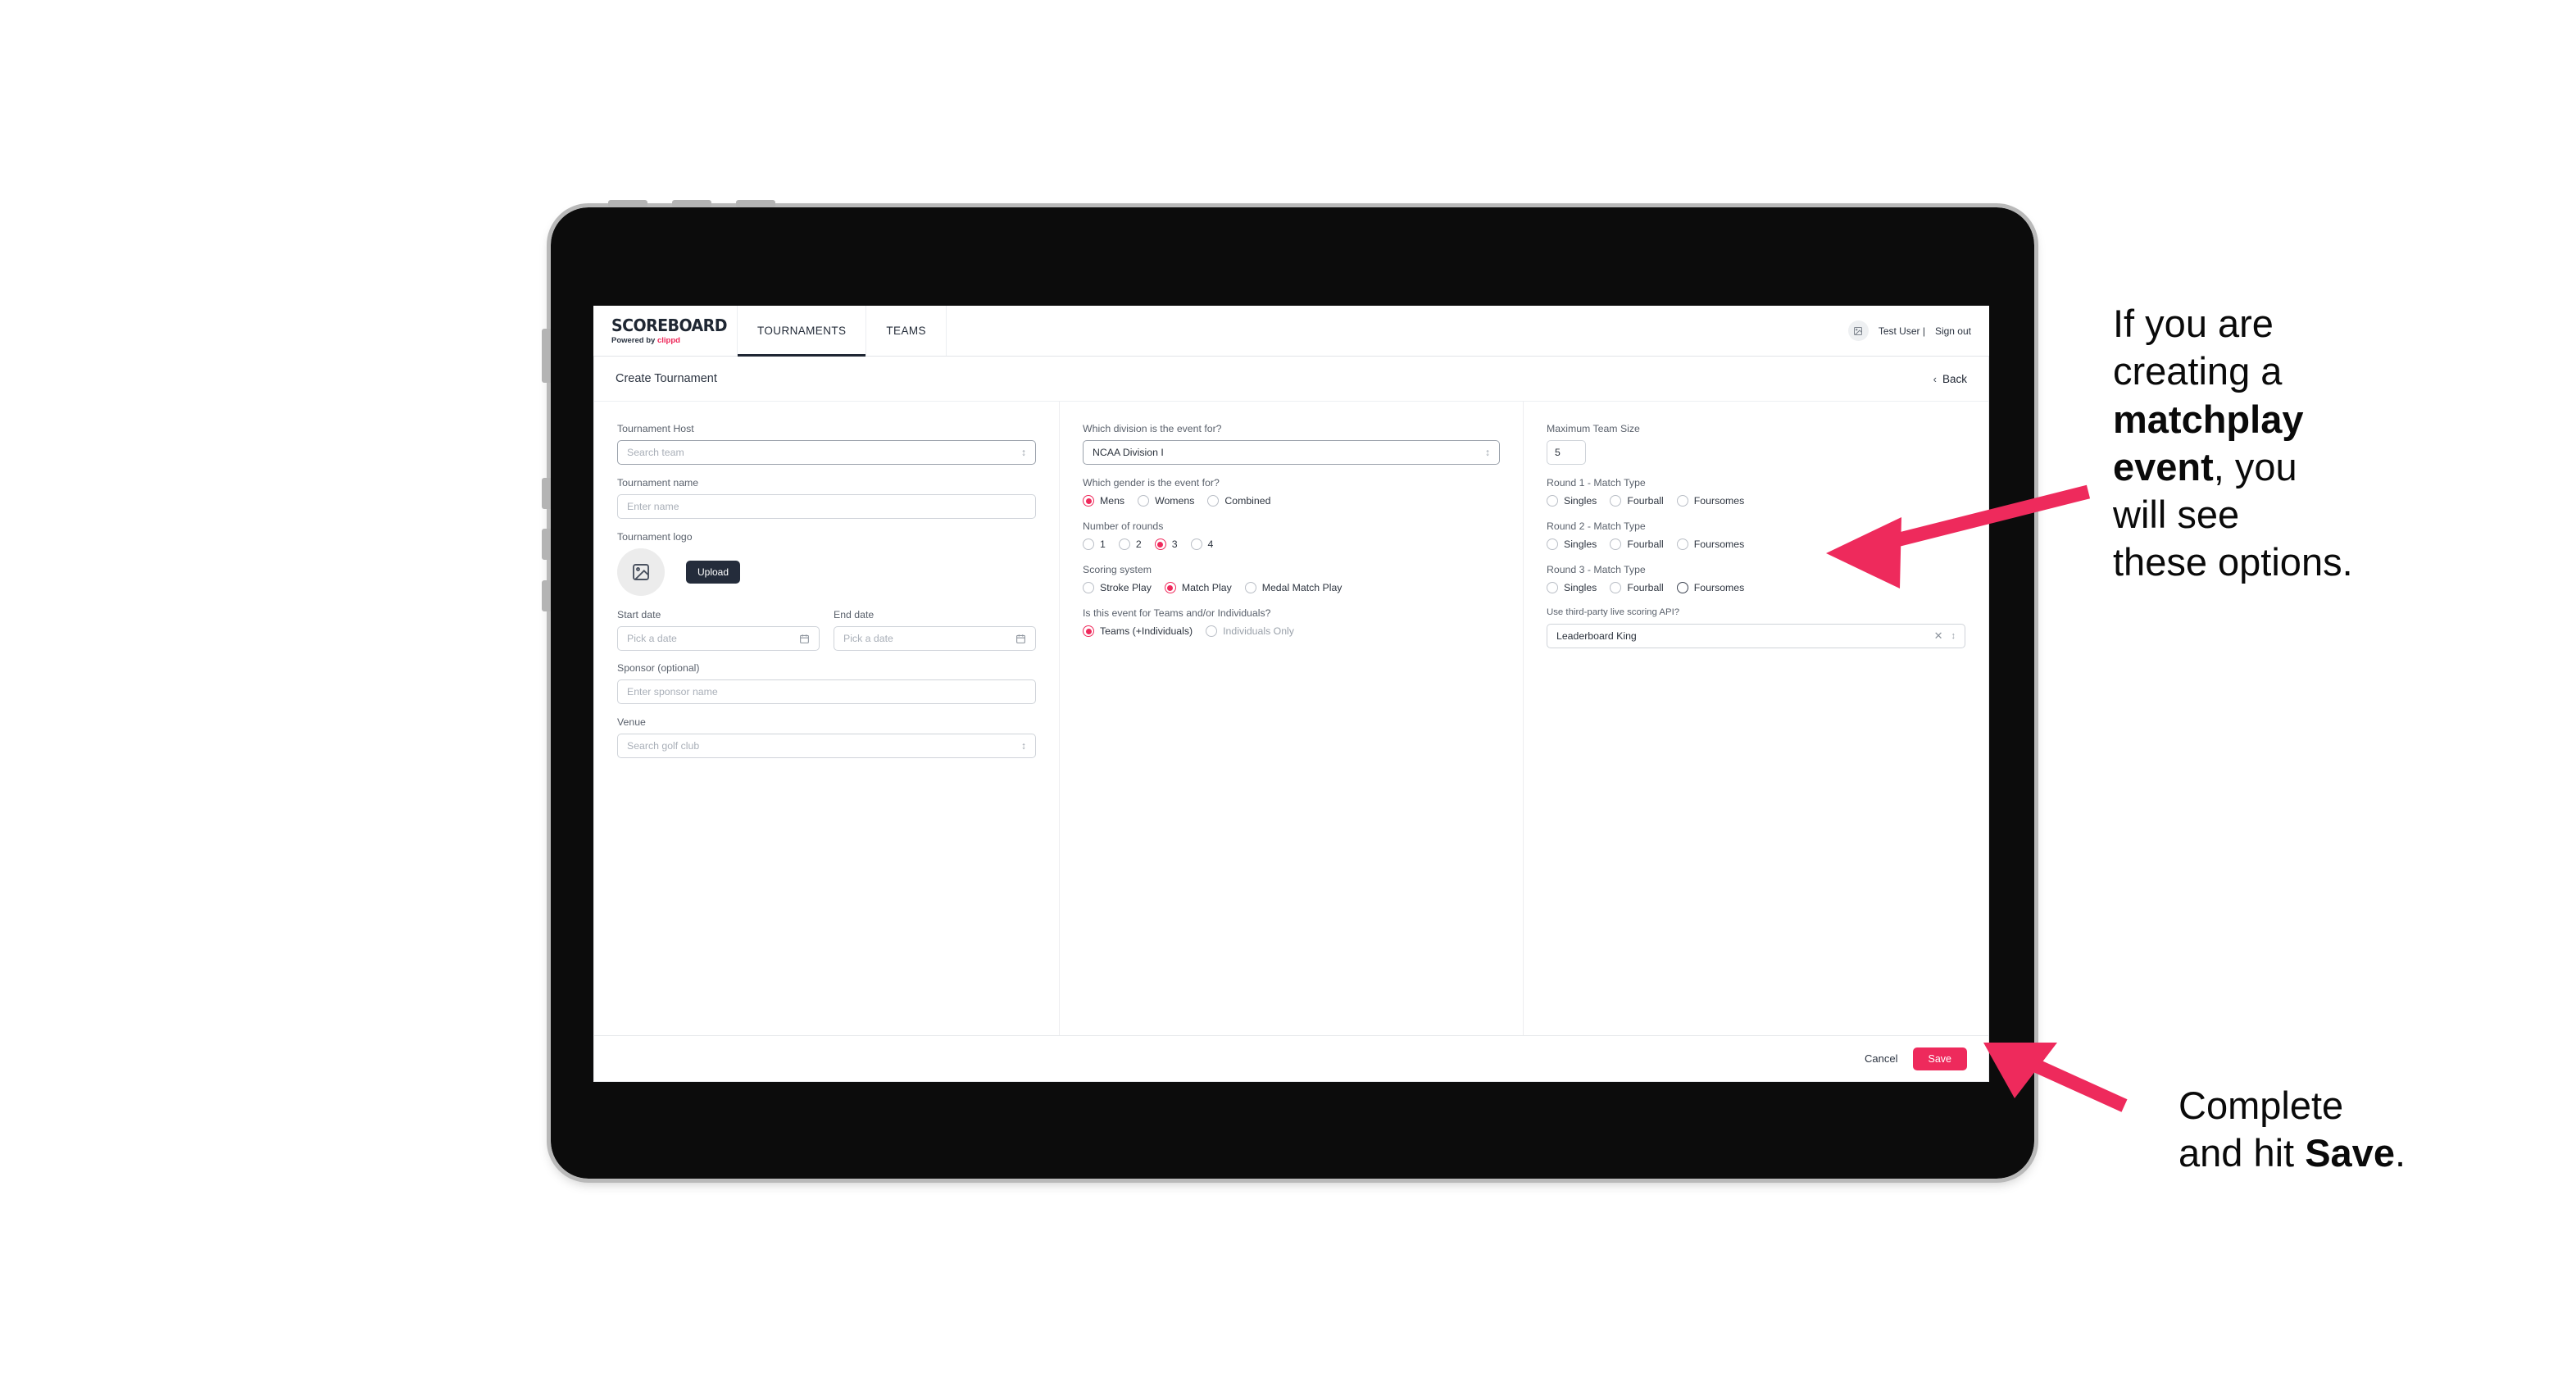 This screenshot has height=1386, width=2576. I want to click on scoring-api-controls: ✕ ↕, so click(1945, 636).